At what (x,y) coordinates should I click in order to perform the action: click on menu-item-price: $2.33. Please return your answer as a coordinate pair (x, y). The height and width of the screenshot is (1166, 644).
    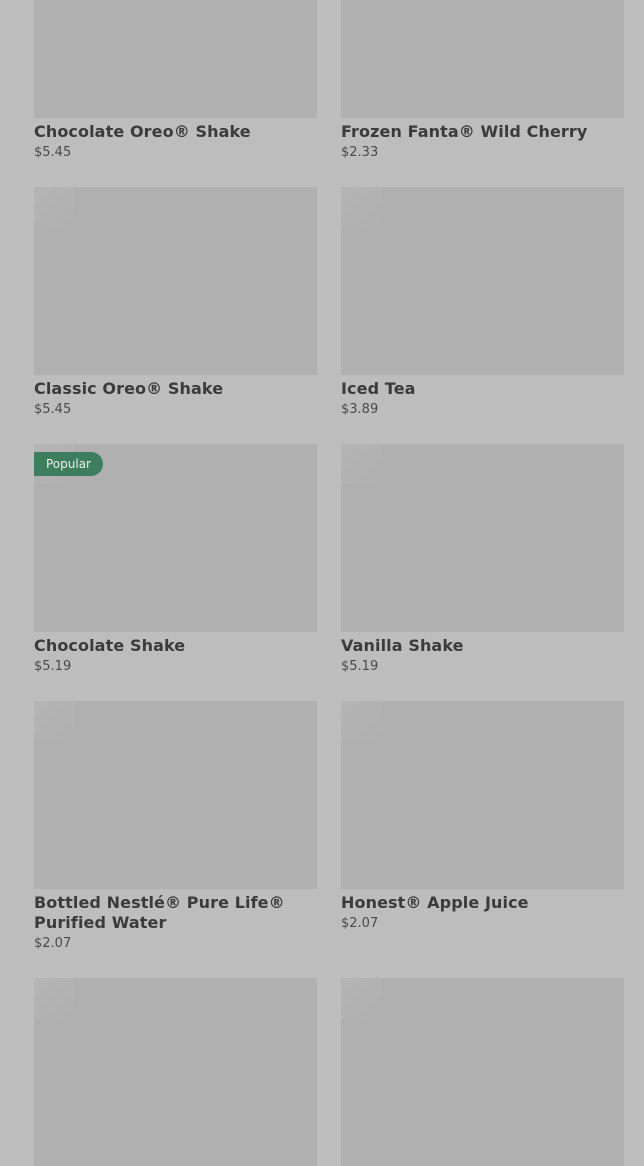
    Looking at the image, I should click on (360, 152).